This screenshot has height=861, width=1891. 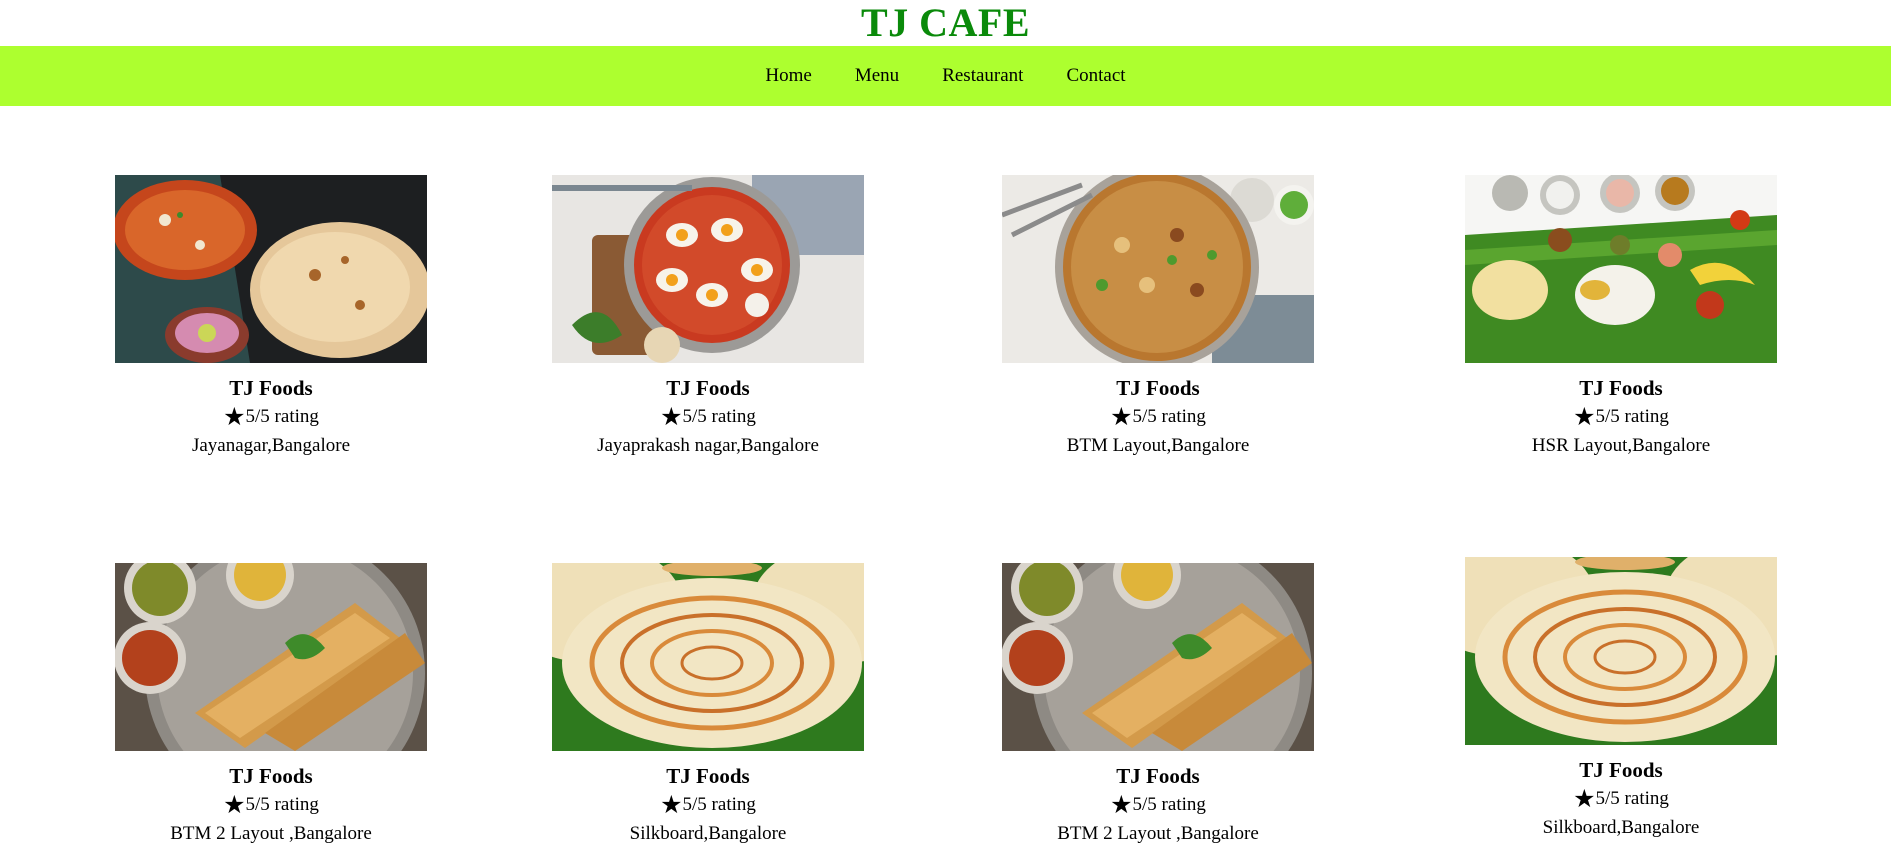 I want to click on card-location: Jayanagar,Bangalore, so click(x=271, y=445).